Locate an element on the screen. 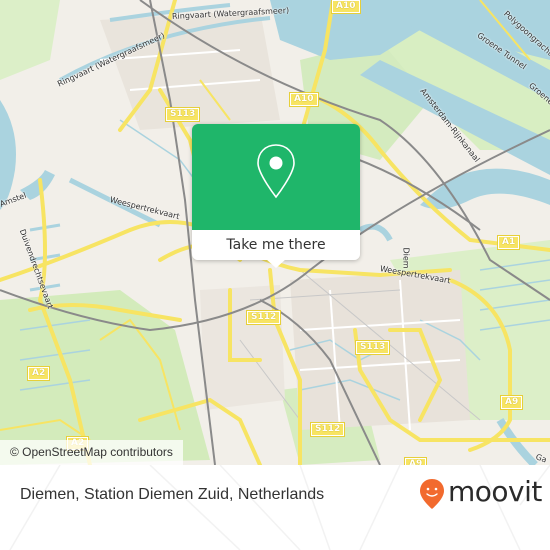  brand-name: moovit is located at coordinates (495, 491).